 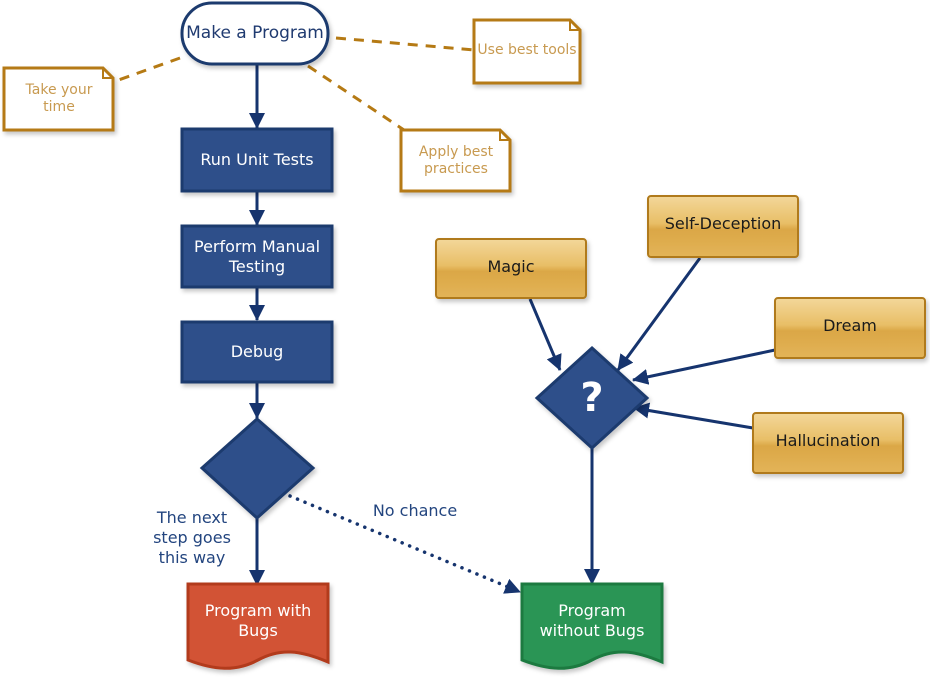 What do you see at coordinates (456, 160) in the screenshot?
I see `note-apply-best-practices-label: Apply best practices` at bounding box center [456, 160].